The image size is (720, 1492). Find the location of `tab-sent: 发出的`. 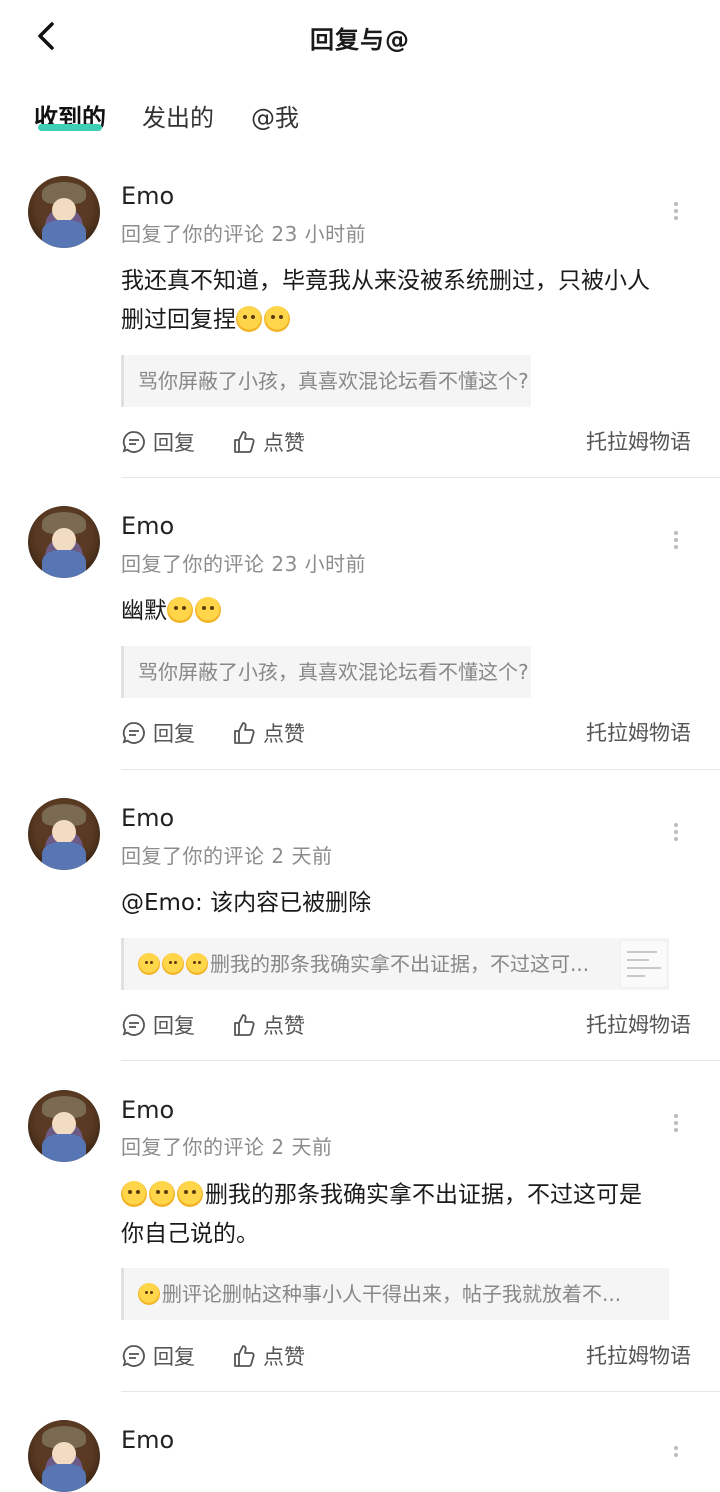

tab-sent: 发出的 is located at coordinates (178, 115).